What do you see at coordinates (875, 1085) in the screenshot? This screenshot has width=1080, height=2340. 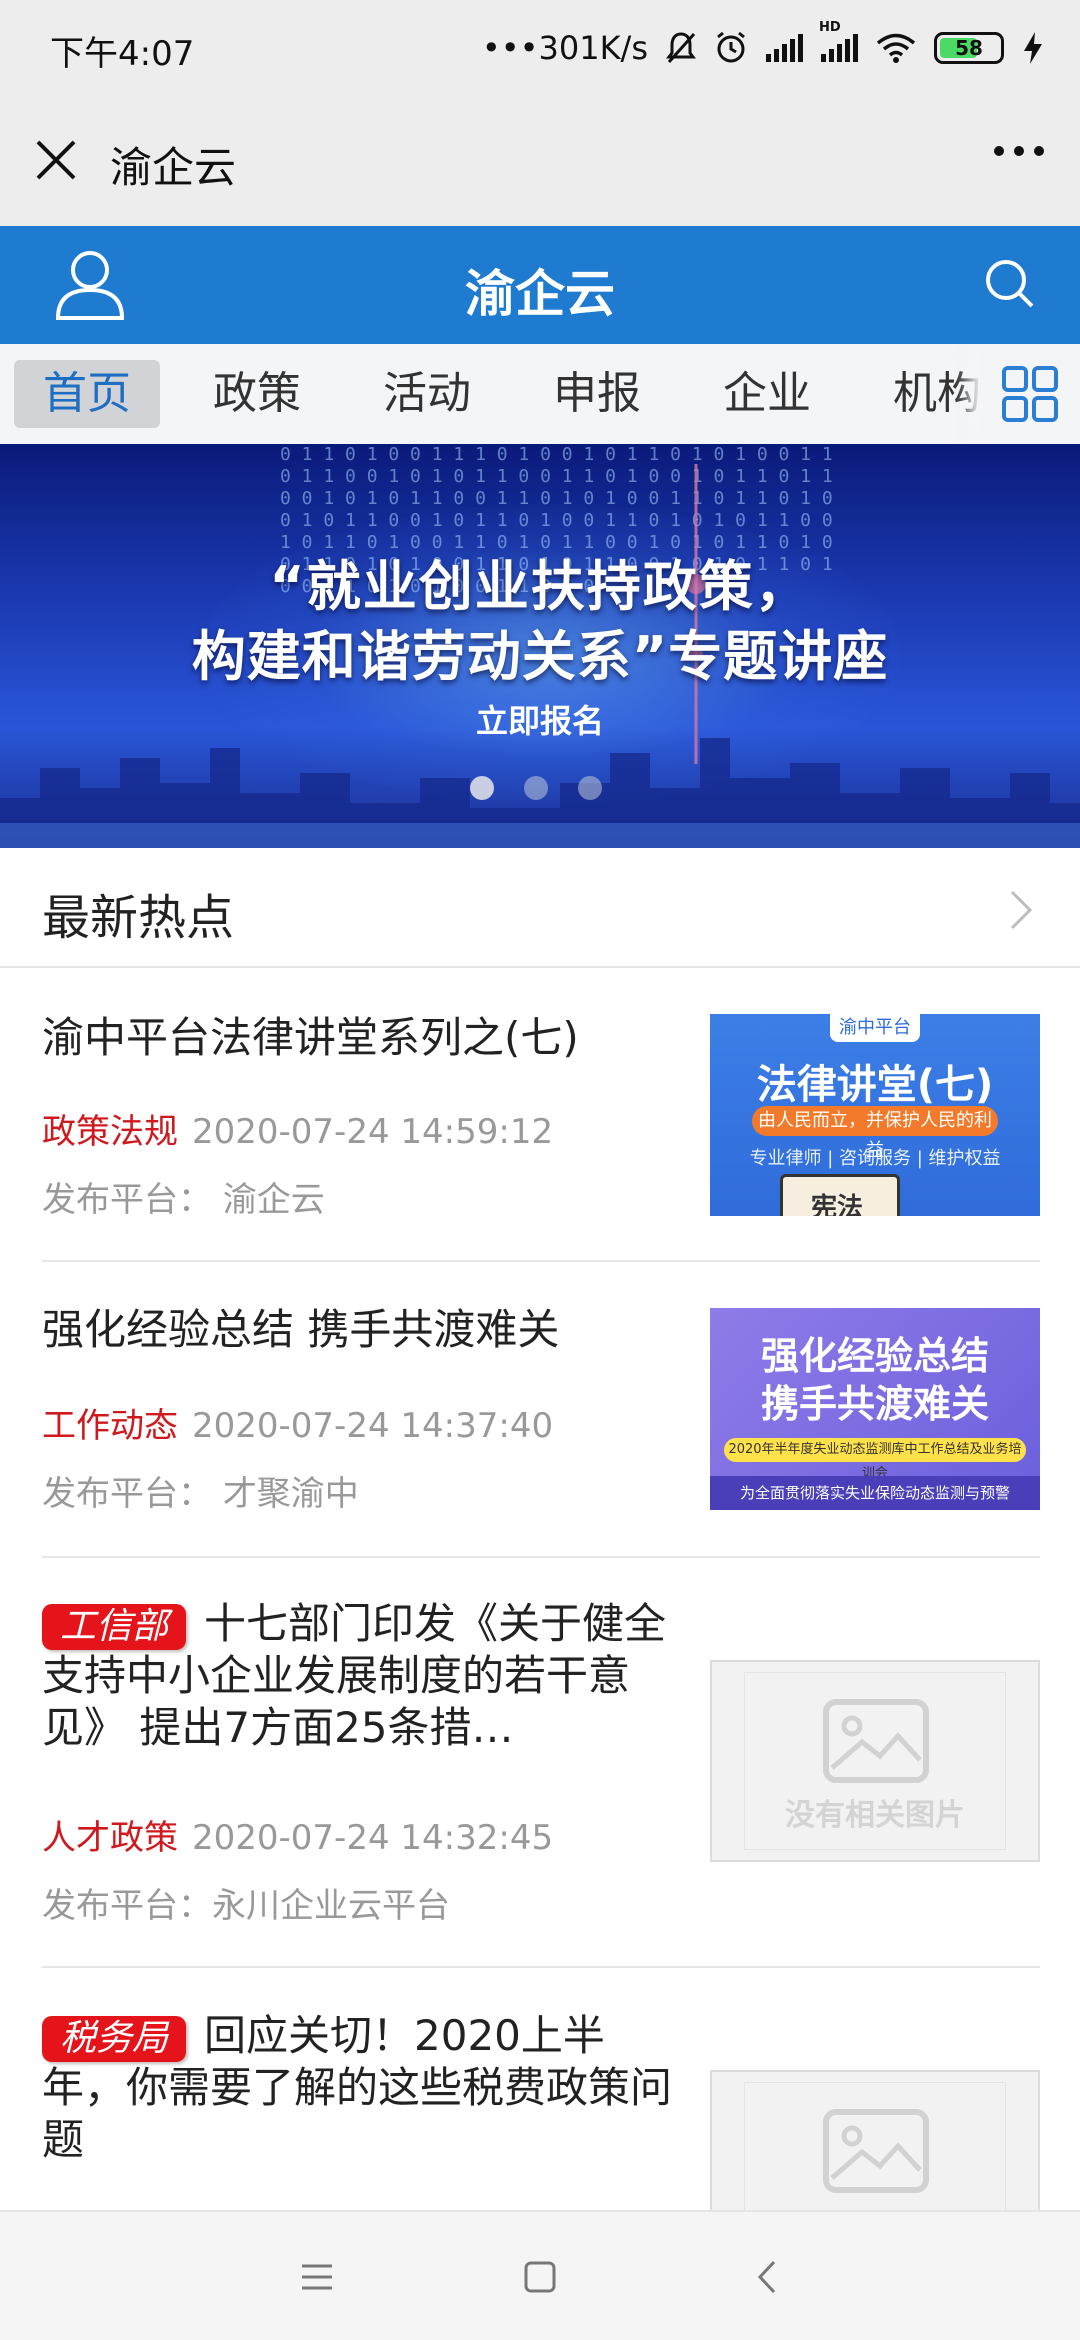 I see `thumb-headline: 法律讲堂(七)` at bounding box center [875, 1085].